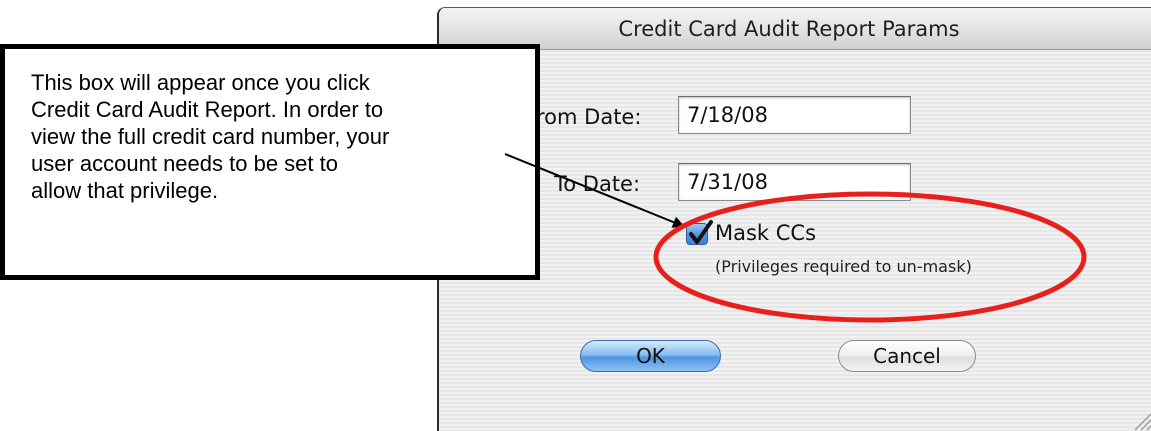 The height and width of the screenshot is (431, 1151). Describe the element at coordinates (907, 356) in the screenshot. I see `cancel-button: Cancel` at that location.